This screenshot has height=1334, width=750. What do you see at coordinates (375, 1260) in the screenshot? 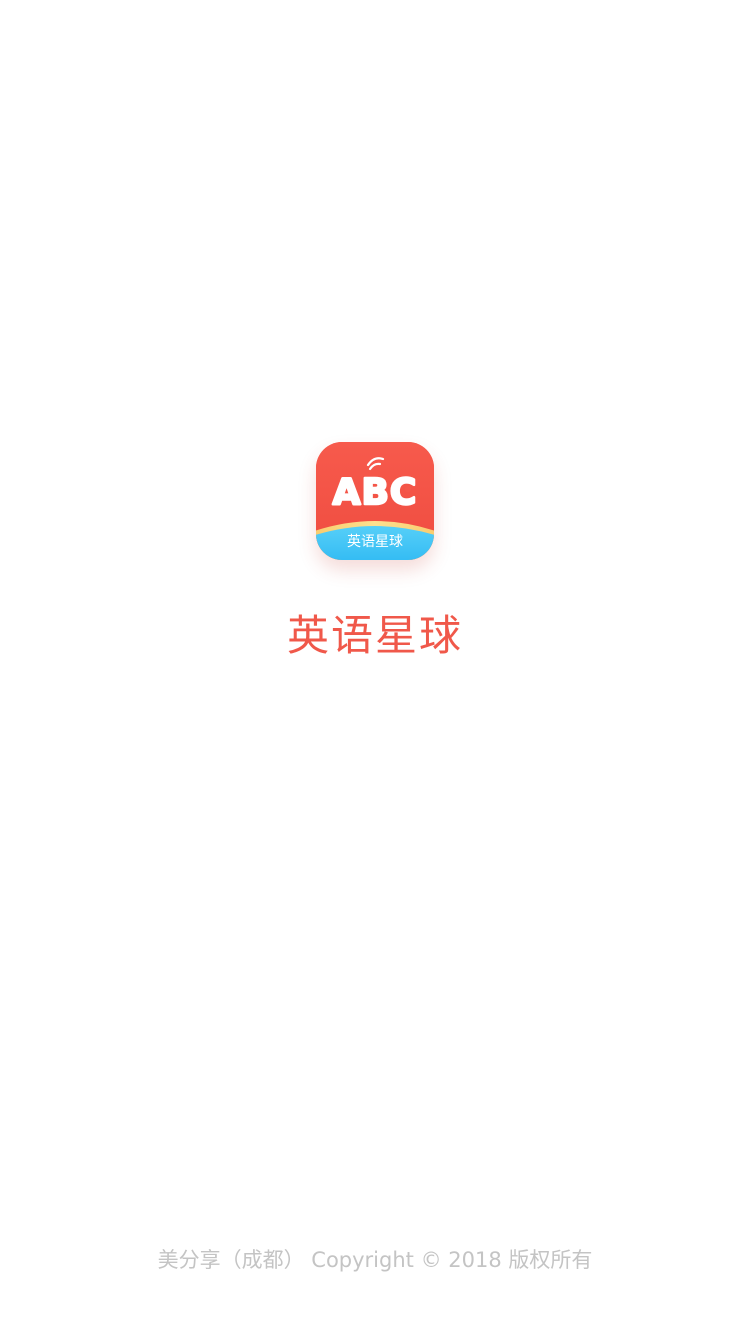
I see `copyright-text: 美分享（成都） Copyright © 2018 版权所有` at bounding box center [375, 1260].